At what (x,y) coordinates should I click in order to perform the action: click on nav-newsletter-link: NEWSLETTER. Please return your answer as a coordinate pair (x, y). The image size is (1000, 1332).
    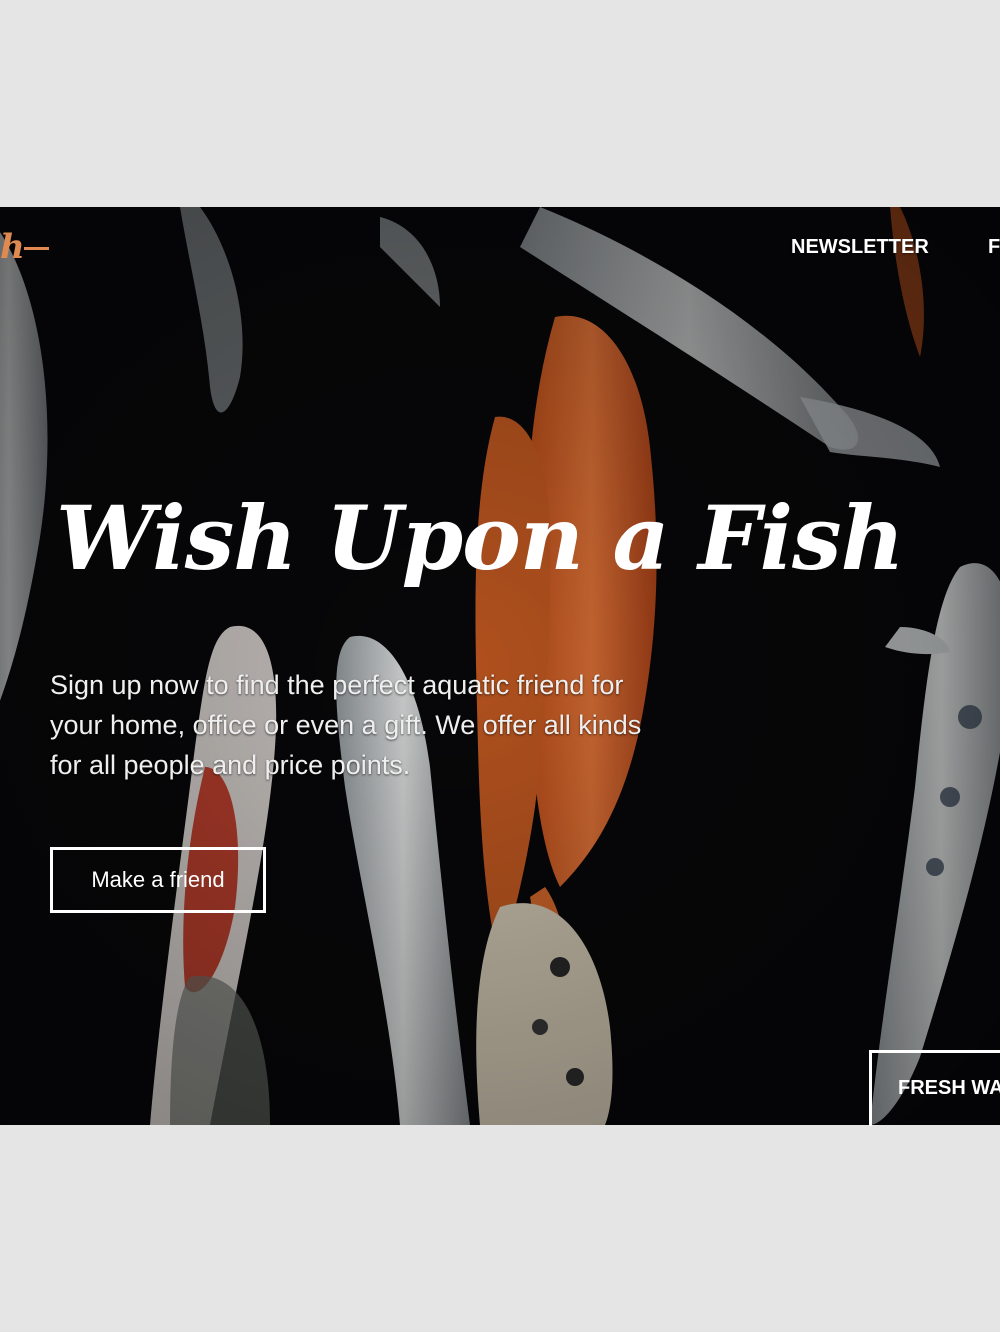
    Looking at the image, I should click on (860, 247).